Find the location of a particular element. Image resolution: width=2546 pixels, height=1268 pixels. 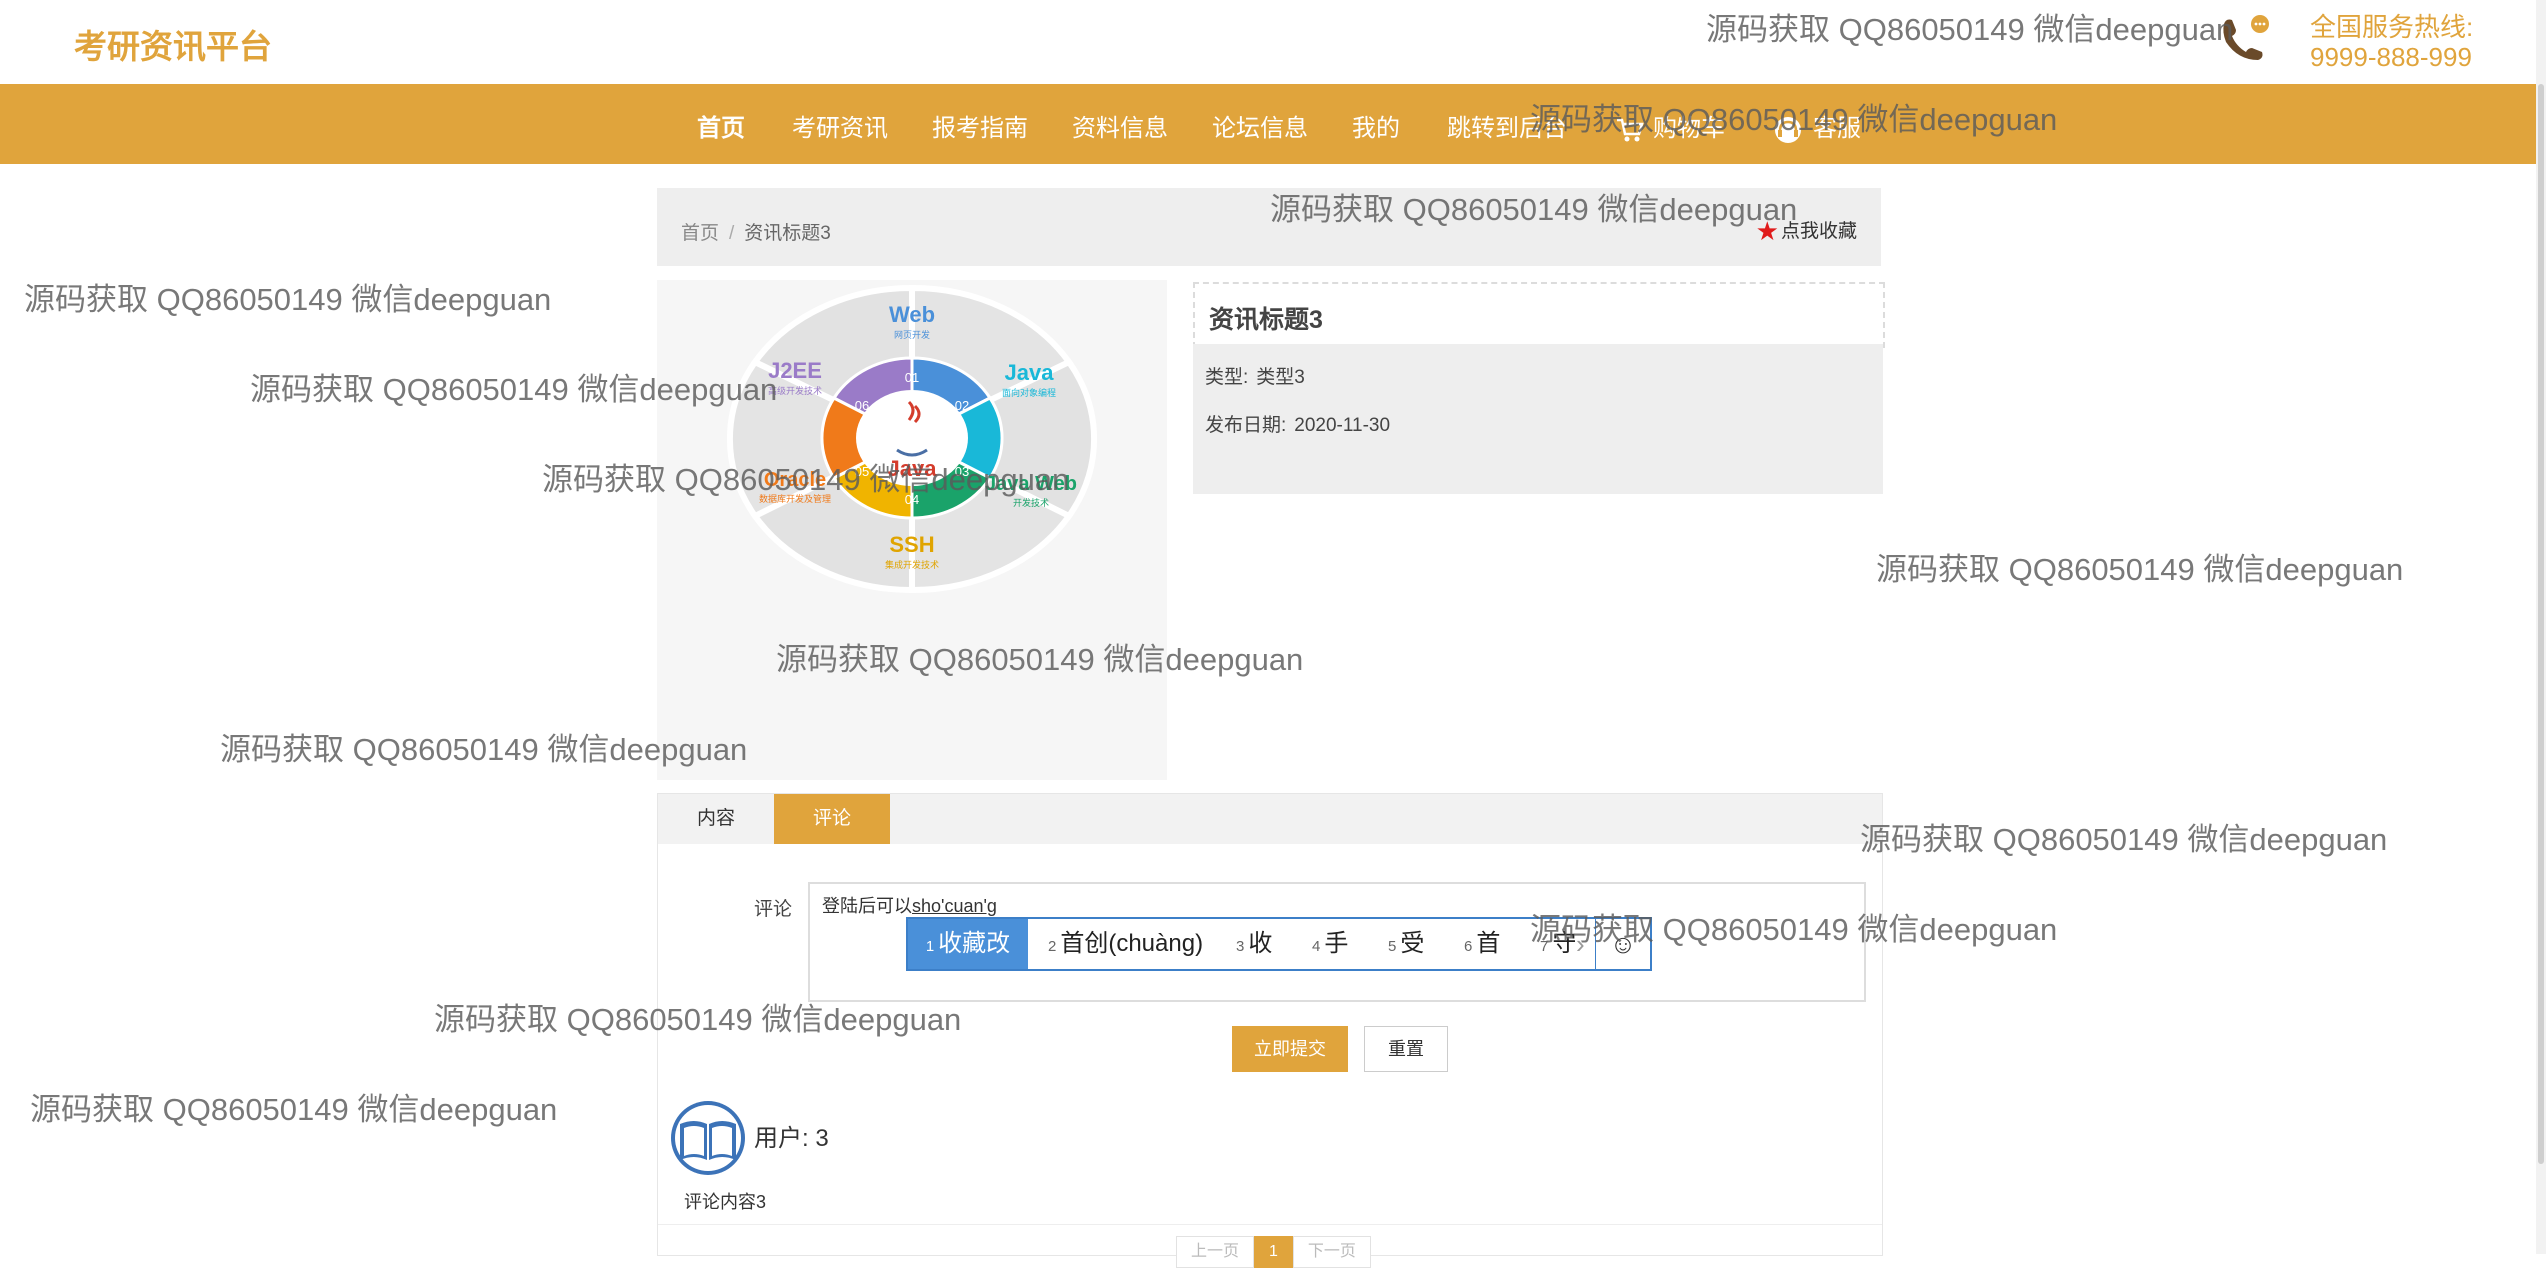

breadcrumb: 首页 / 资讯标题3 is located at coordinates (756, 231).